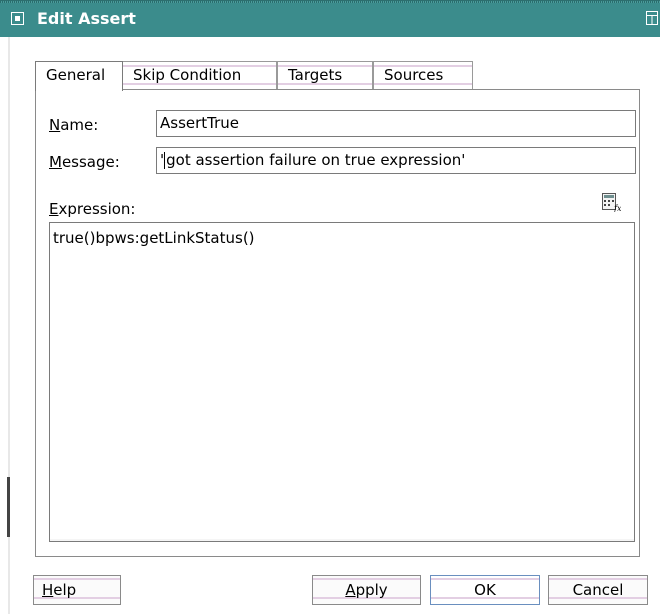 The image size is (660, 614). I want to click on title-bar-dotted-edge, so click(330, 2).